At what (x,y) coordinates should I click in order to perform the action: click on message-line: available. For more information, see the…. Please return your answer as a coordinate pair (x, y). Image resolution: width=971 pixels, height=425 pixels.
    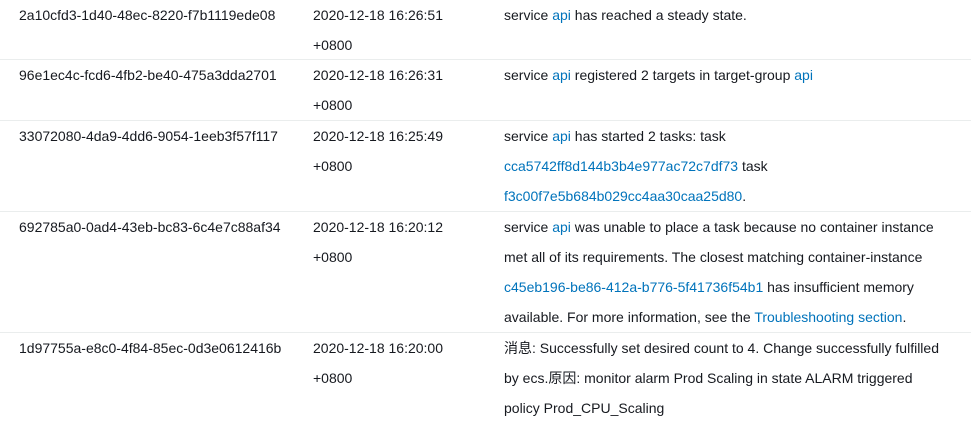
    Looking at the image, I should click on (730, 317).